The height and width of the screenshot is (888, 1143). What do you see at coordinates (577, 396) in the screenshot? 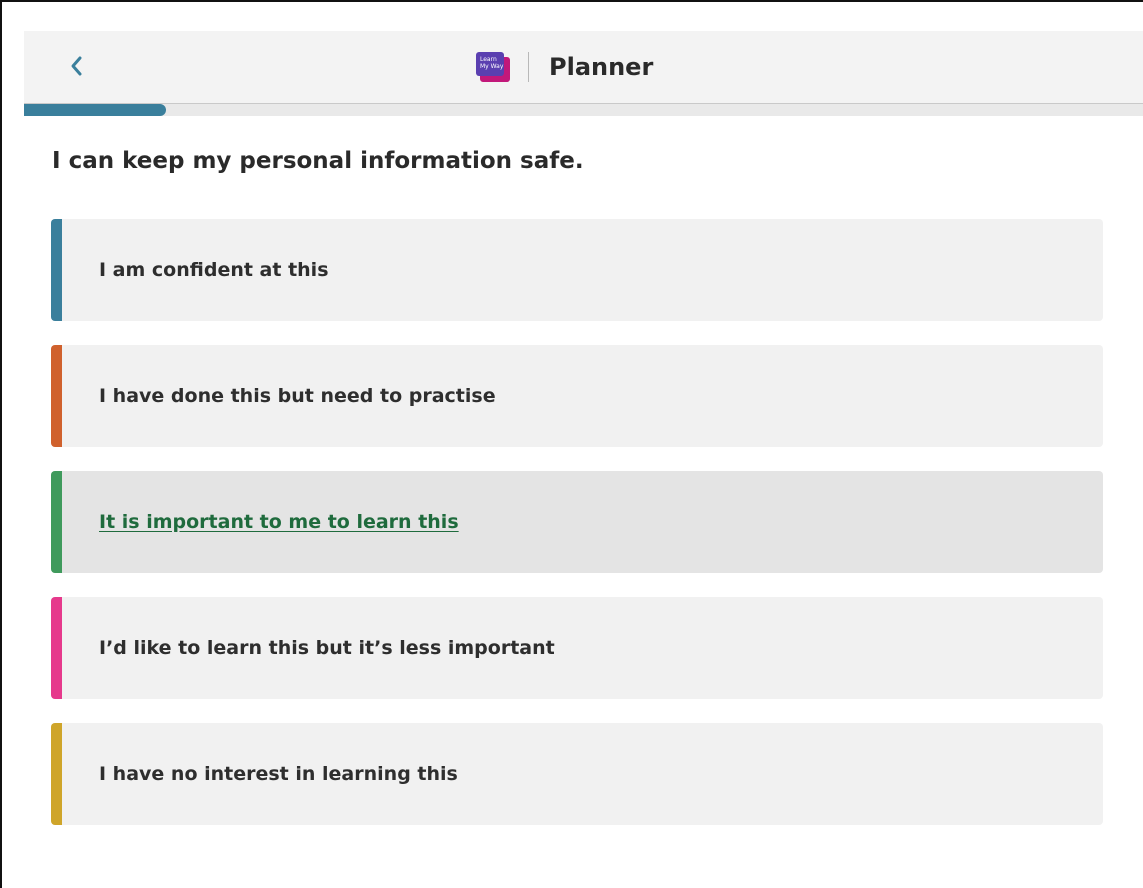
I see `option-need-practise: I have done this but need to practise` at bounding box center [577, 396].